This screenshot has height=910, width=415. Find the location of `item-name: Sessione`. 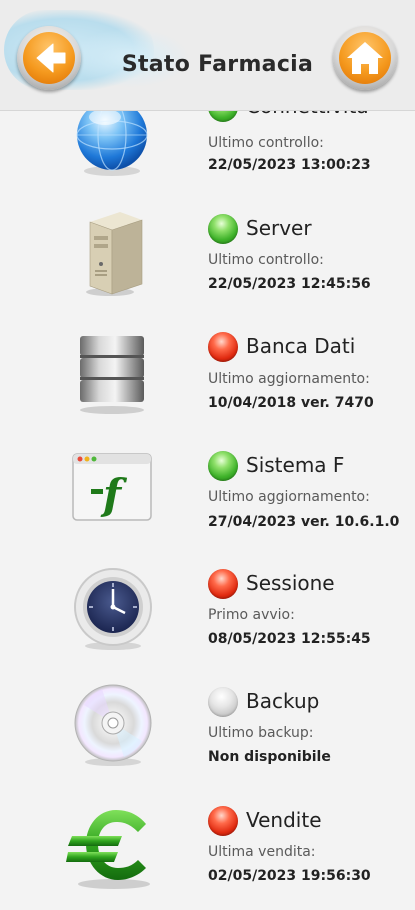

item-name: Sessione is located at coordinates (290, 583).